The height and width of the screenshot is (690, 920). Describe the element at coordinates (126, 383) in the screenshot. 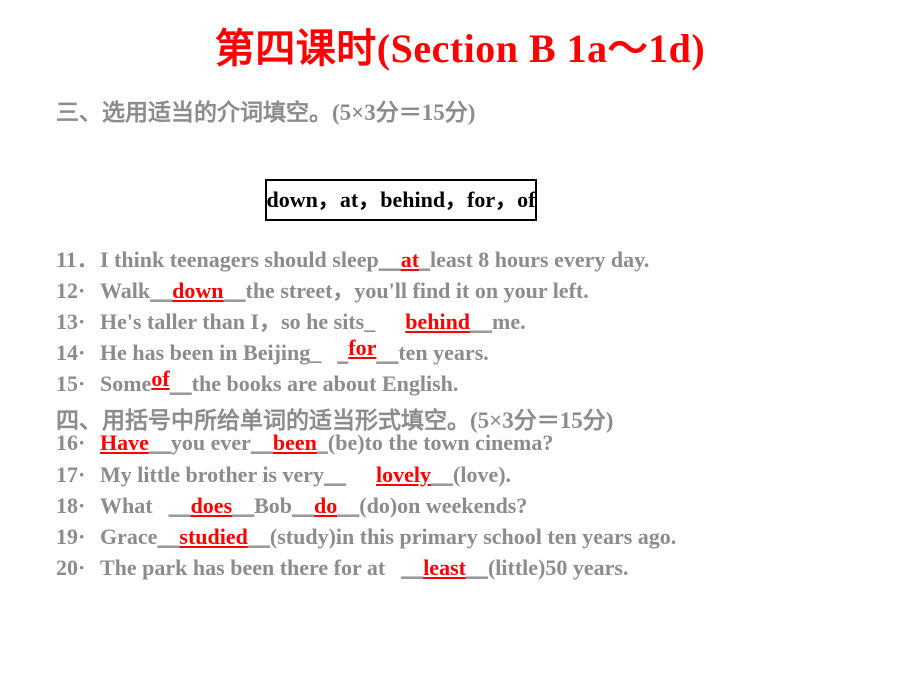

I see `question-text-pre: Some` at that location.